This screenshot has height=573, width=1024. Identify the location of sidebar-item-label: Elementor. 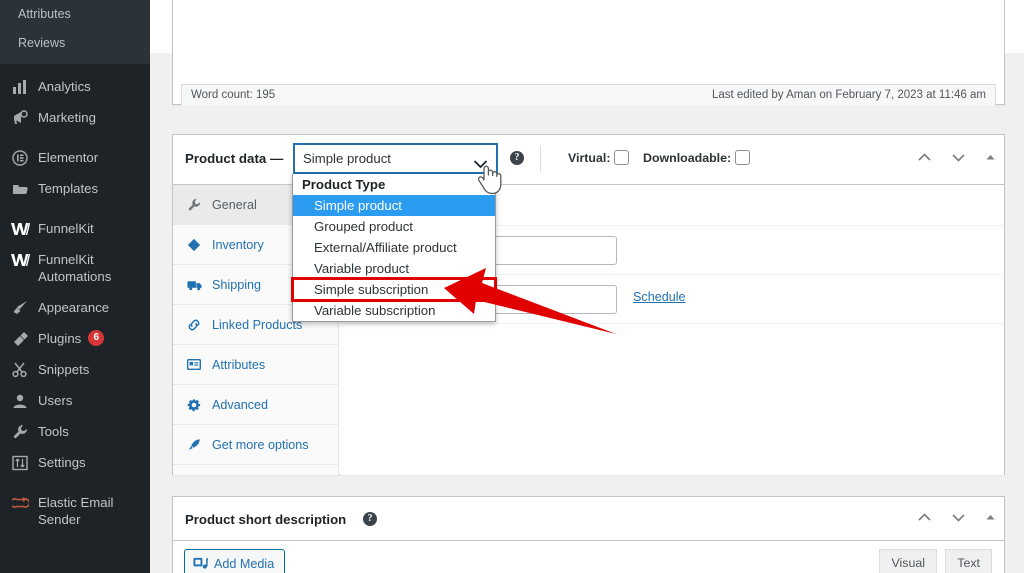
(68, 157).